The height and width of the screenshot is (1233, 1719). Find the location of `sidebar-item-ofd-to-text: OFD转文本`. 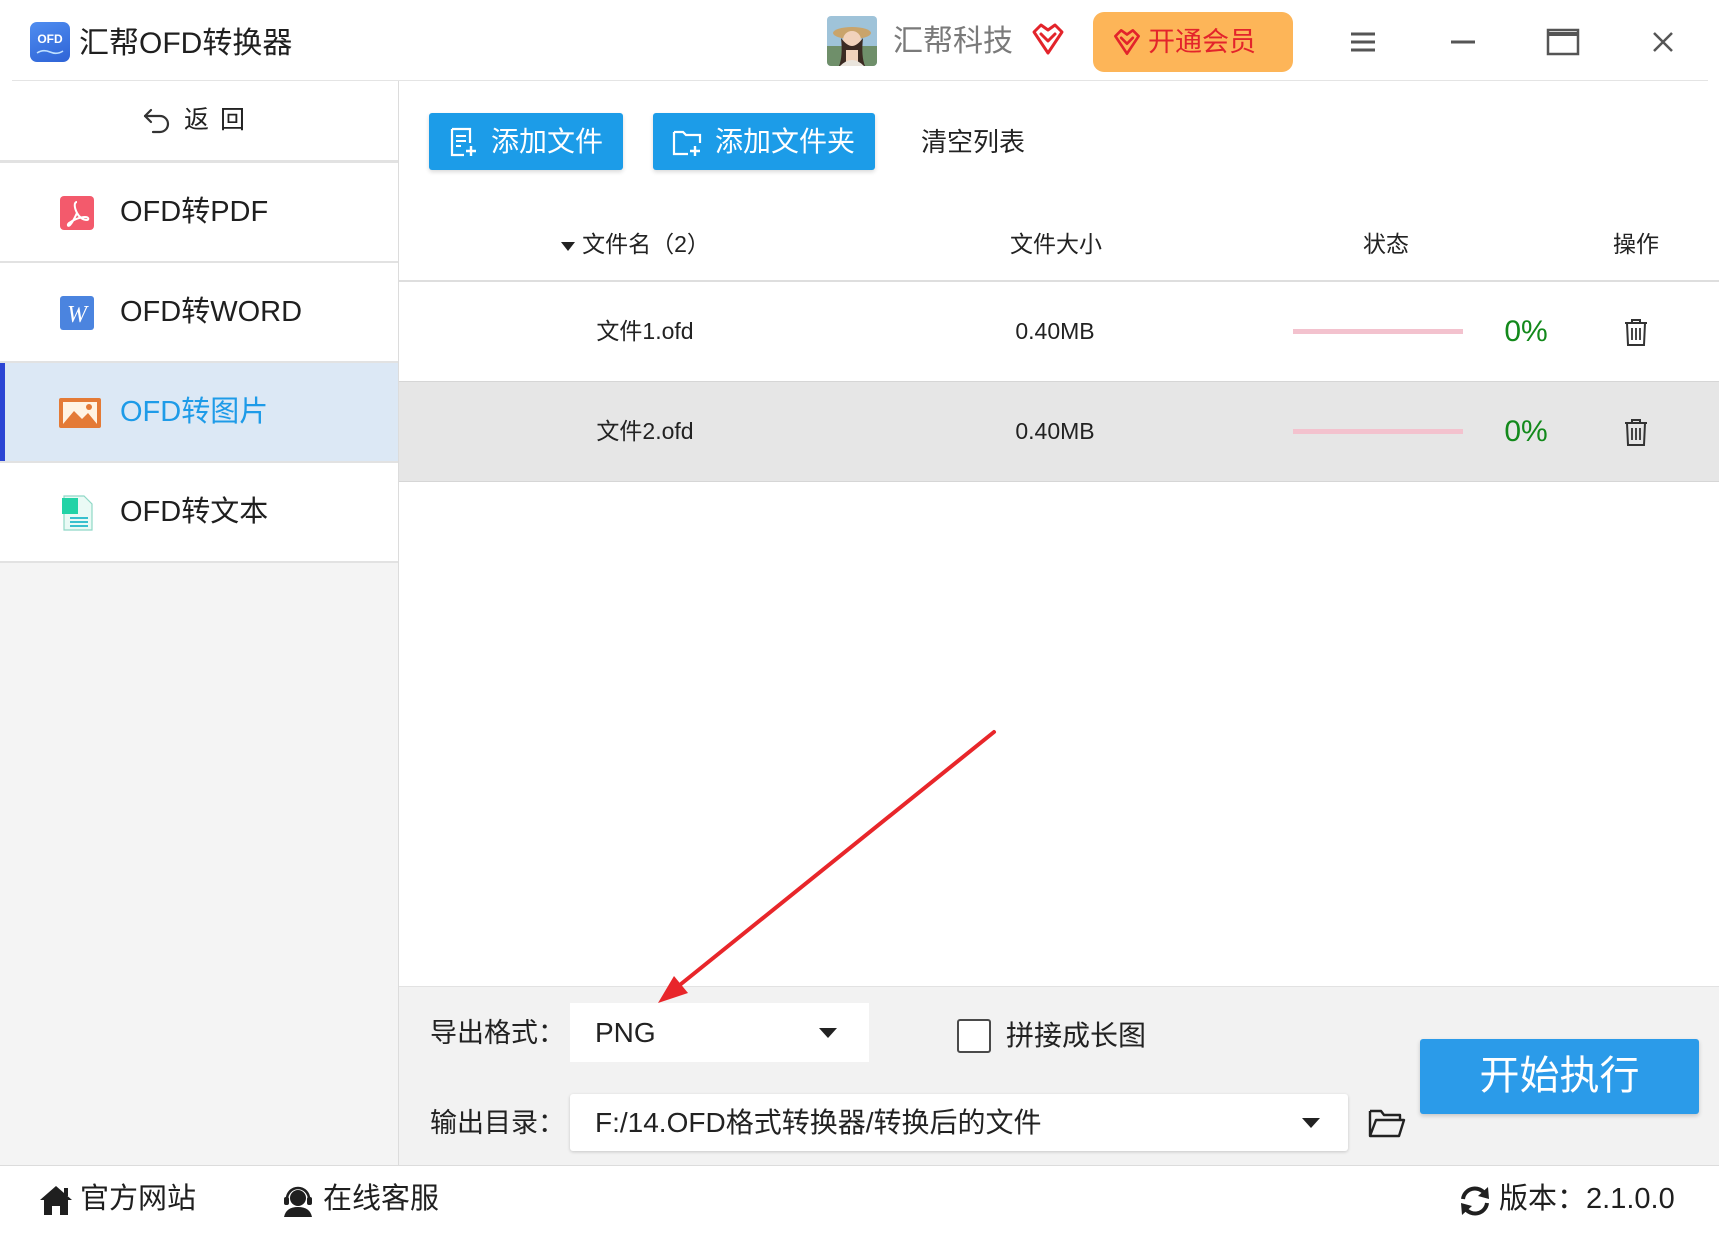

sidebar-item-ofd-to-text: OFD转文本 is located at coordinates (199, 513).